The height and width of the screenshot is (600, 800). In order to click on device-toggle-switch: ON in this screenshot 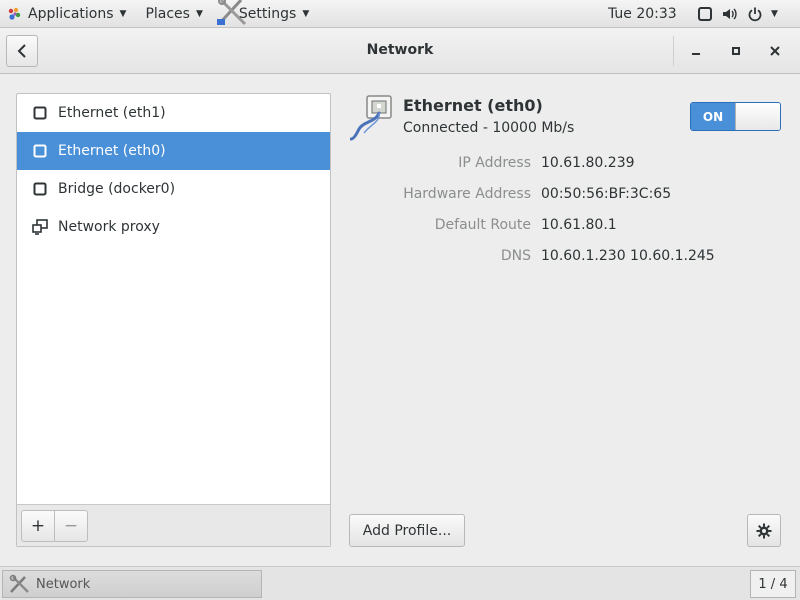, I will do `click(735, 116)`.